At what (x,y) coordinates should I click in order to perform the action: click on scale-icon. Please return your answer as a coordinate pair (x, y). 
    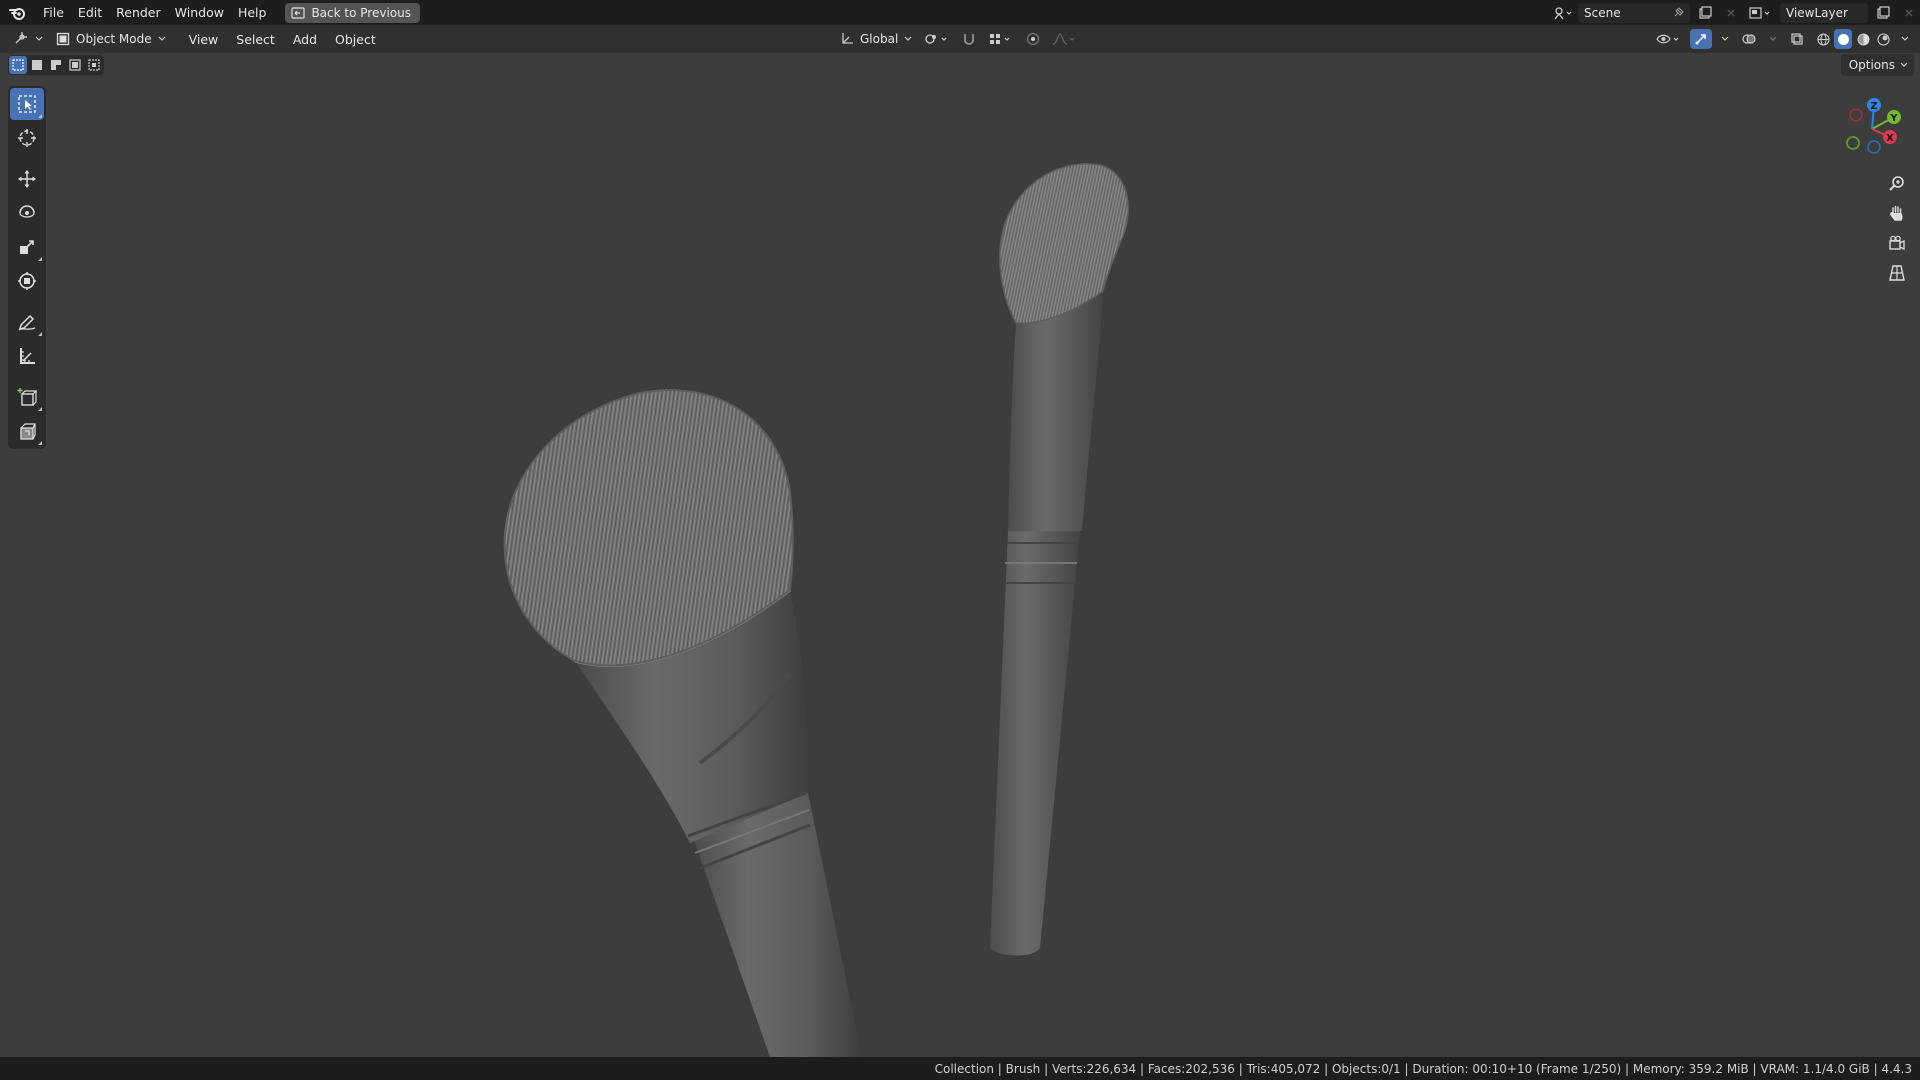
    Looking at the image, I should click on (27, 247).